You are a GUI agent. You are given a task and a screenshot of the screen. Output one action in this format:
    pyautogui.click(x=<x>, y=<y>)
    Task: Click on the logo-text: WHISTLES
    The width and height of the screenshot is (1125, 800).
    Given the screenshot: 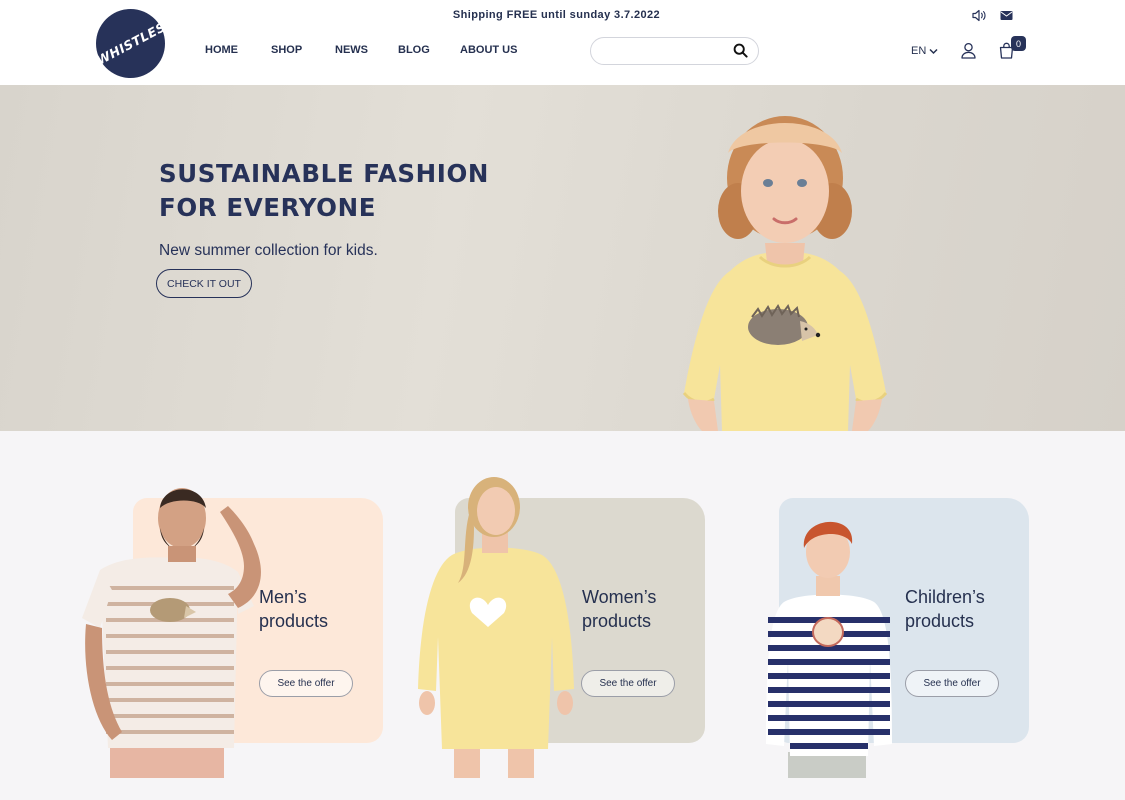 What is the action you would take?
    pyautogui.click(x=130, y=43)
    